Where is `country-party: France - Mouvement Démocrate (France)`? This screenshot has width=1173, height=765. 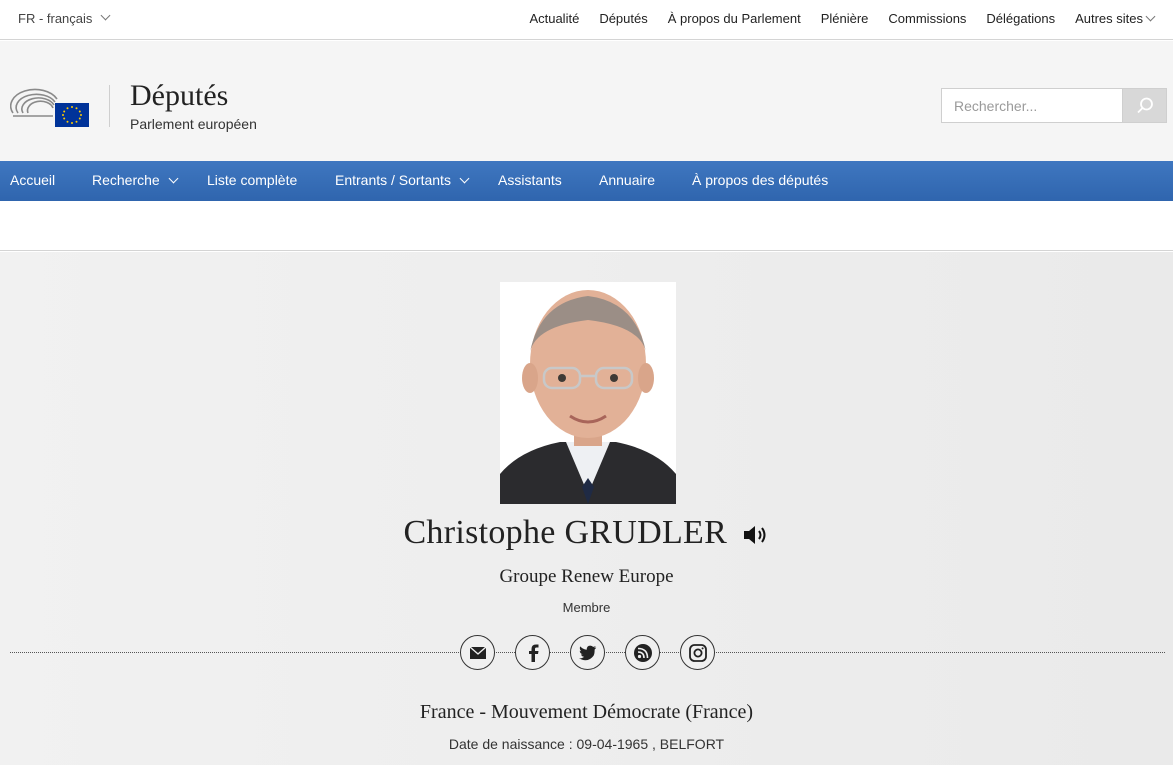
country-party: France - Mouvement Démocrate (France) is located at coordinates (586, 712).